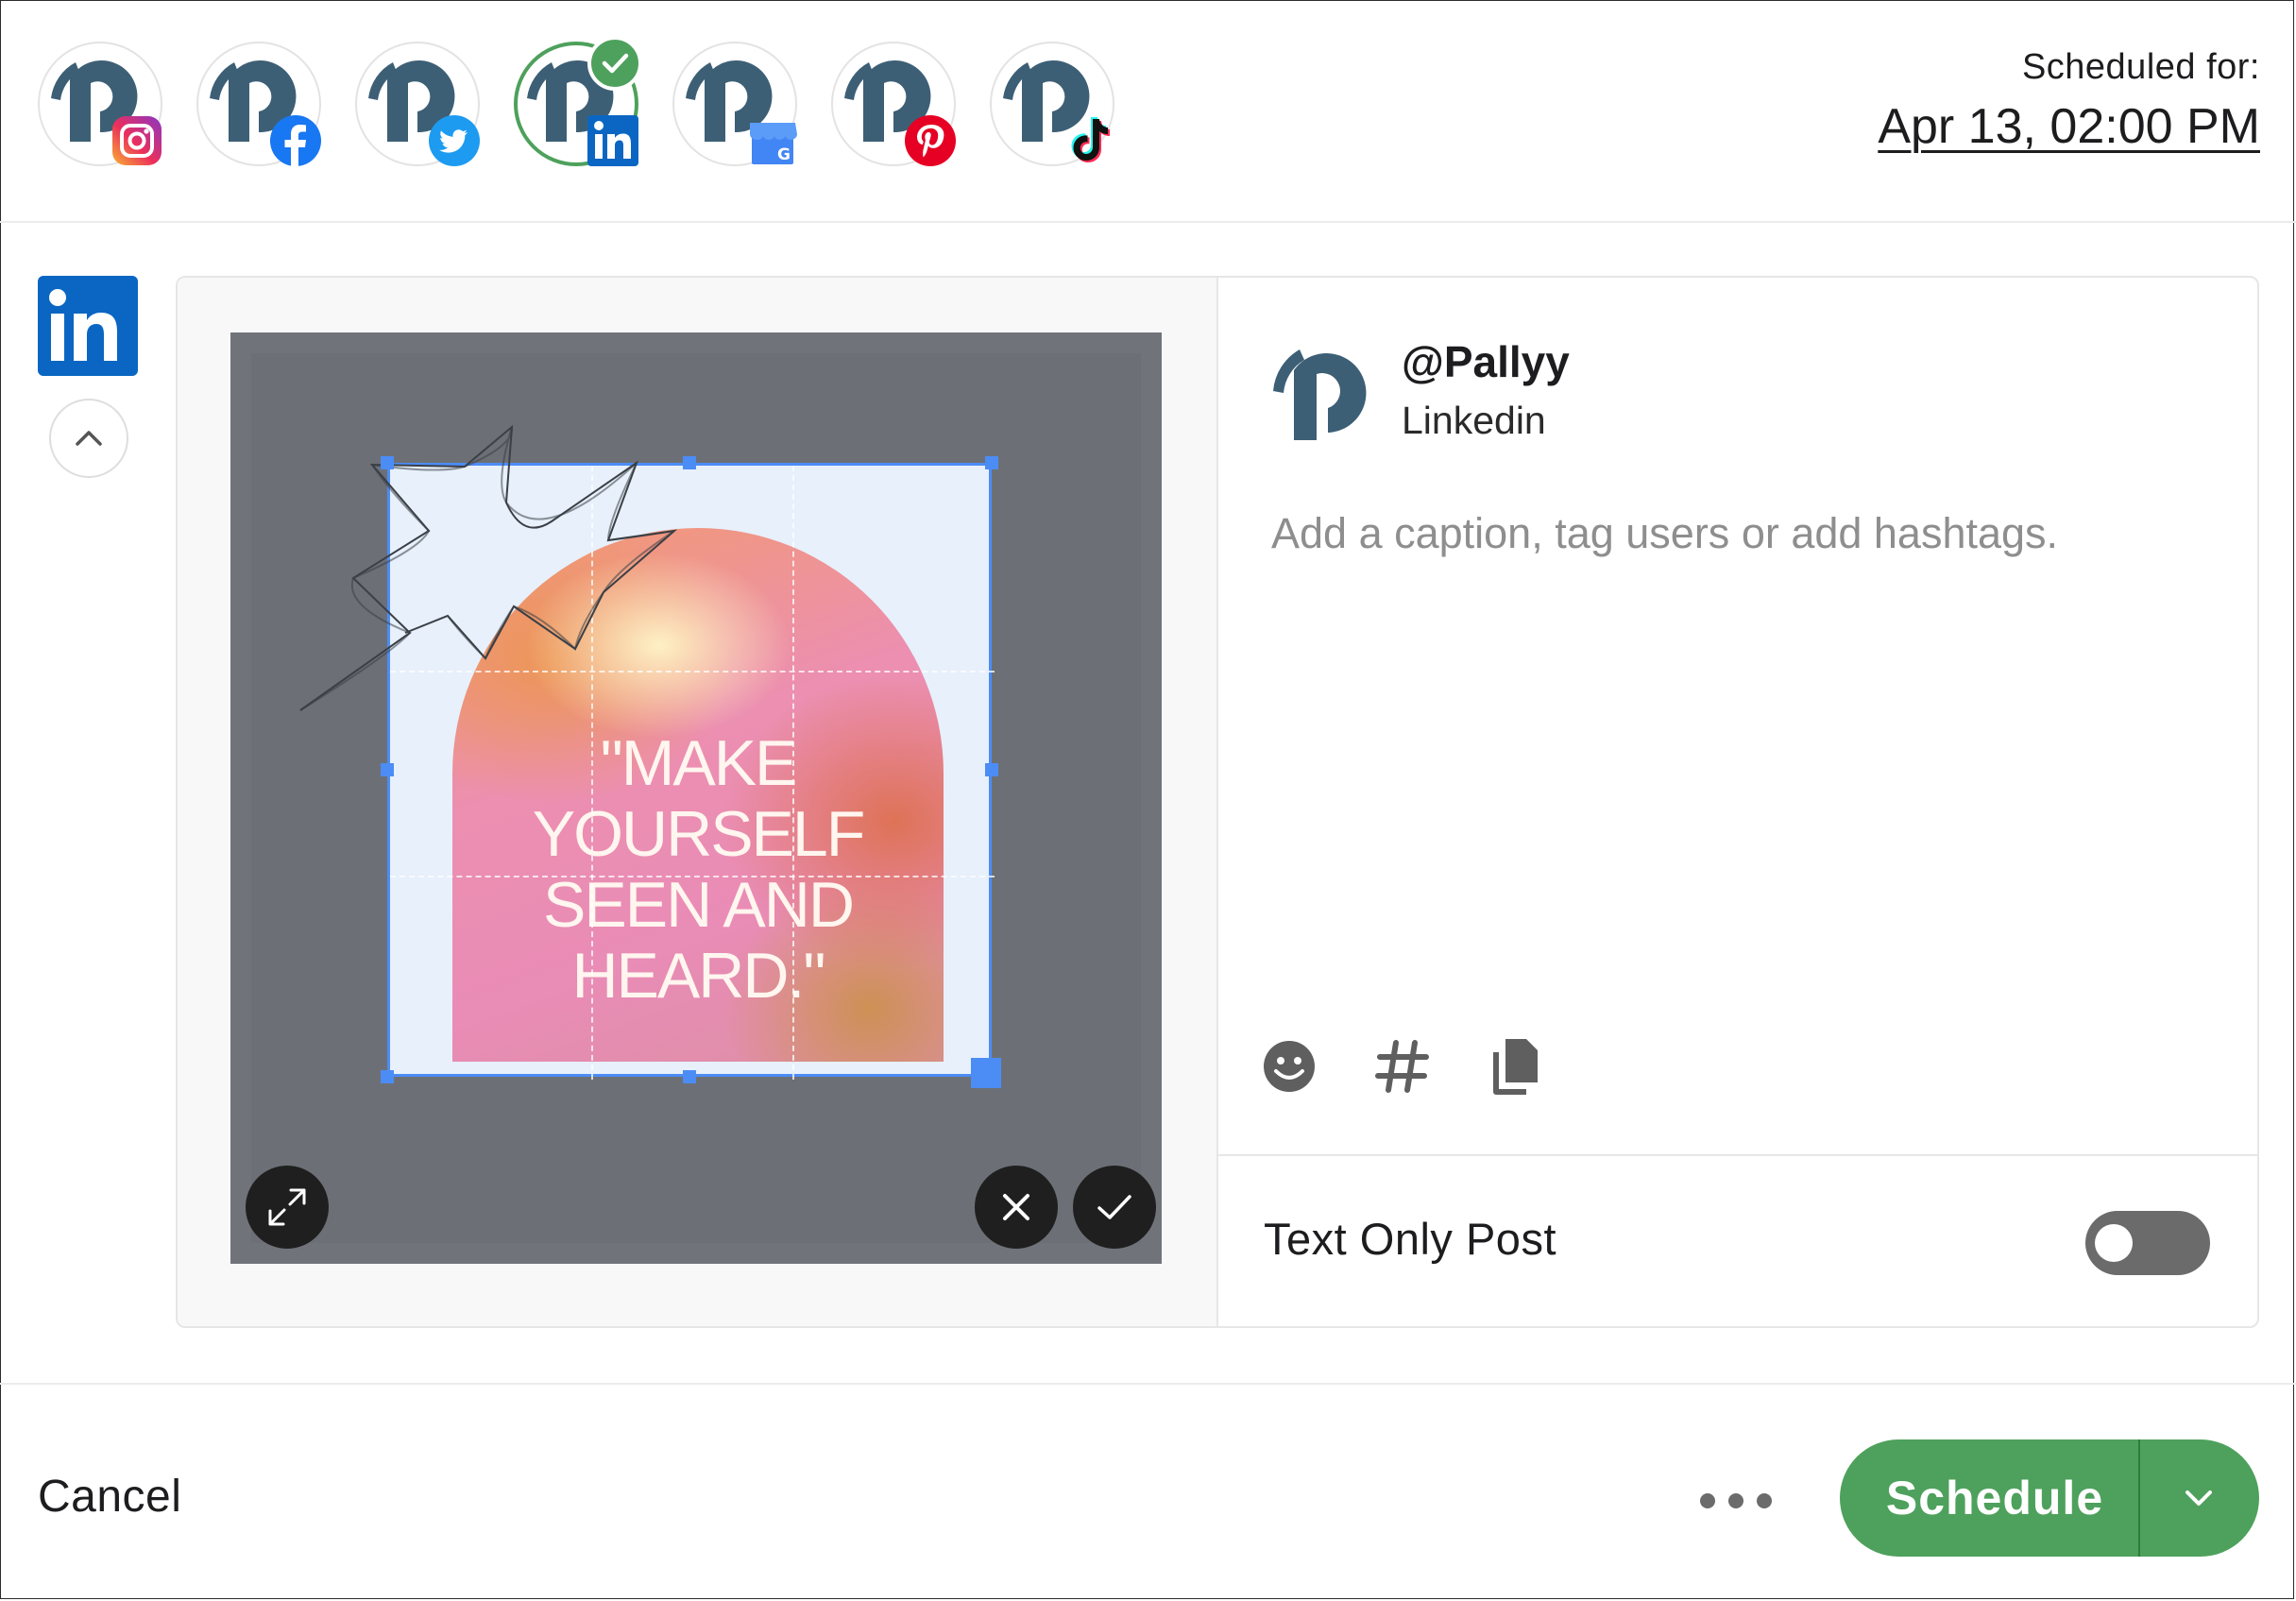 The height and width of the screenshot is (1601, 2296). What do you see at coordinates (110, 1497) in the screenshot?
I see `cancel-button: Cancel` at bounding box center [110, 1497].